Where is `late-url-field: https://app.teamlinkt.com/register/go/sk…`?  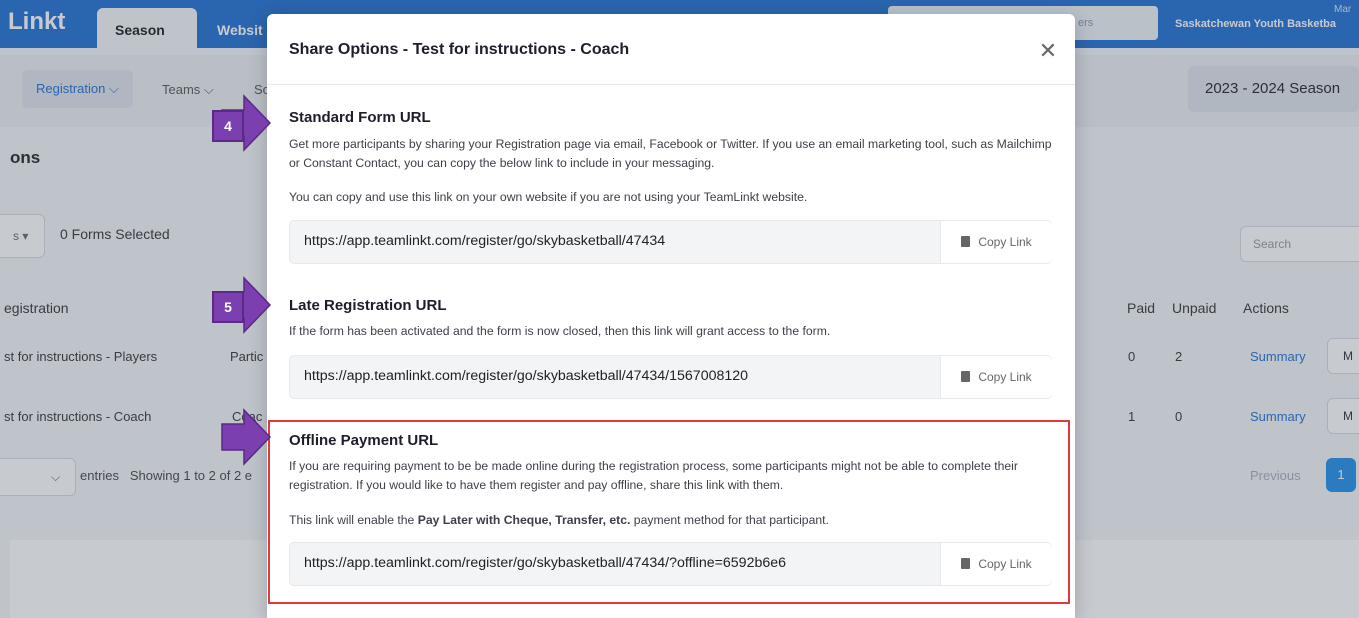
late-url-field: https://app.teamlinkt.com/register/go/sk… is located at coordinates (670, 377).